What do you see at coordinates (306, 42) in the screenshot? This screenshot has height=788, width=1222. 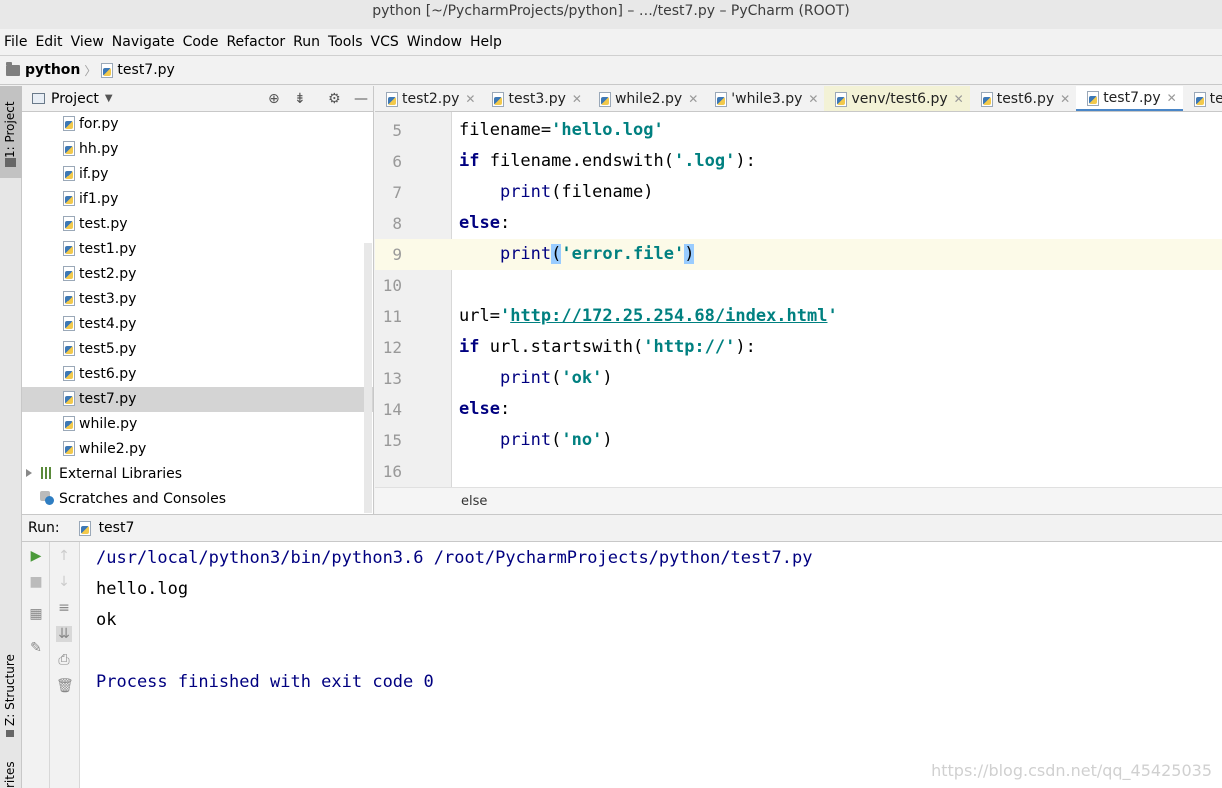 I see `menu-run: Run` at bounding box center [306, 42].